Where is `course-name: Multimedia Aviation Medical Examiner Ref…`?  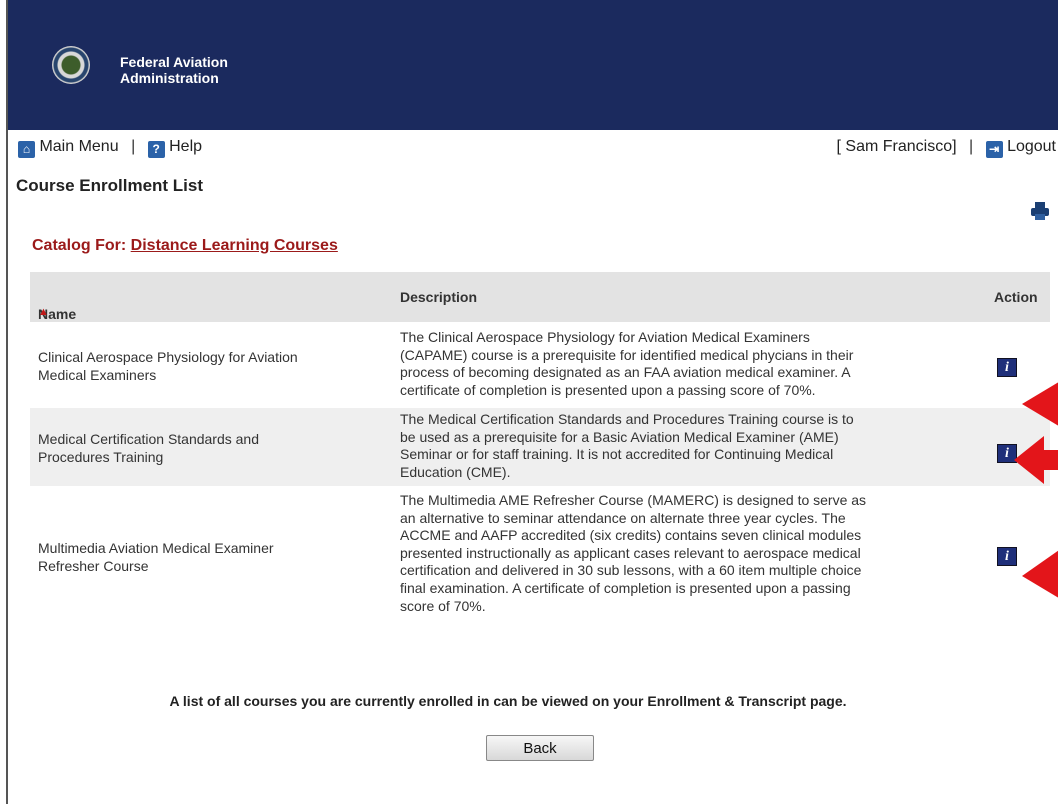
course-name: Multimedia Aviation Medical Examiner Ref… is located at coordinates (208, 557).